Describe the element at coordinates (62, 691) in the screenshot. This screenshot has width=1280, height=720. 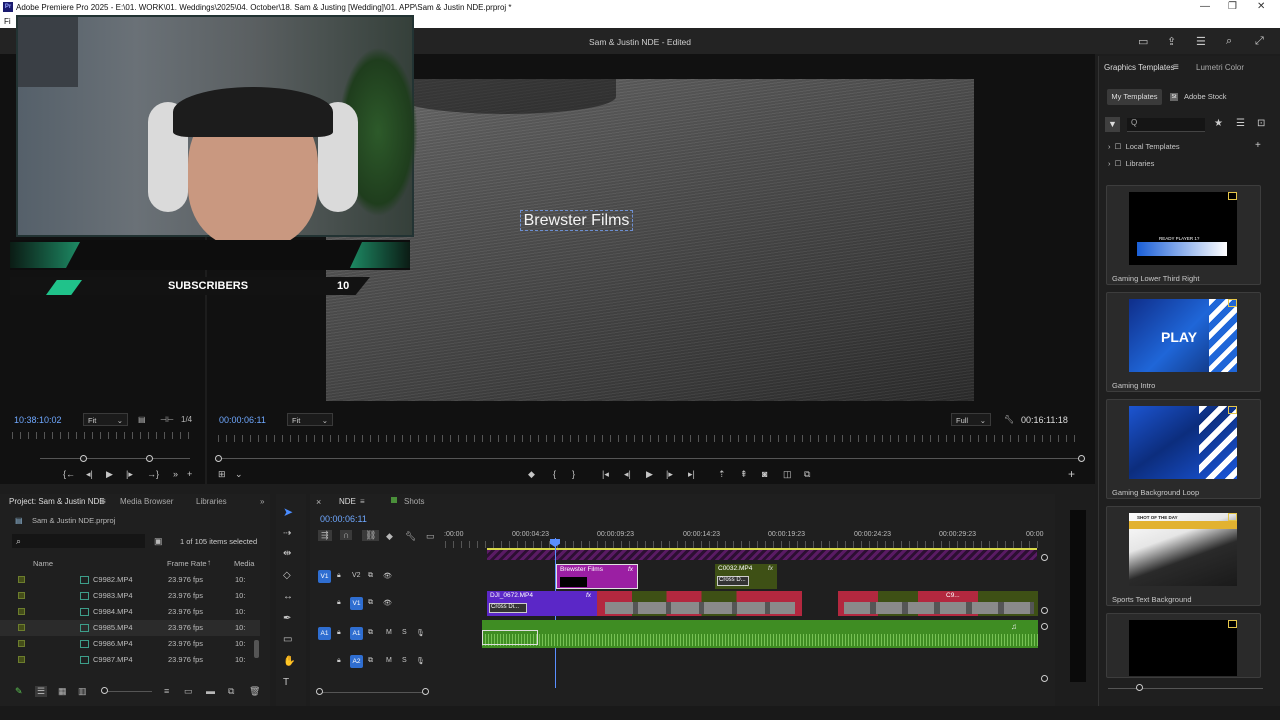
I see `icon-view-icon: ▦` at that location.